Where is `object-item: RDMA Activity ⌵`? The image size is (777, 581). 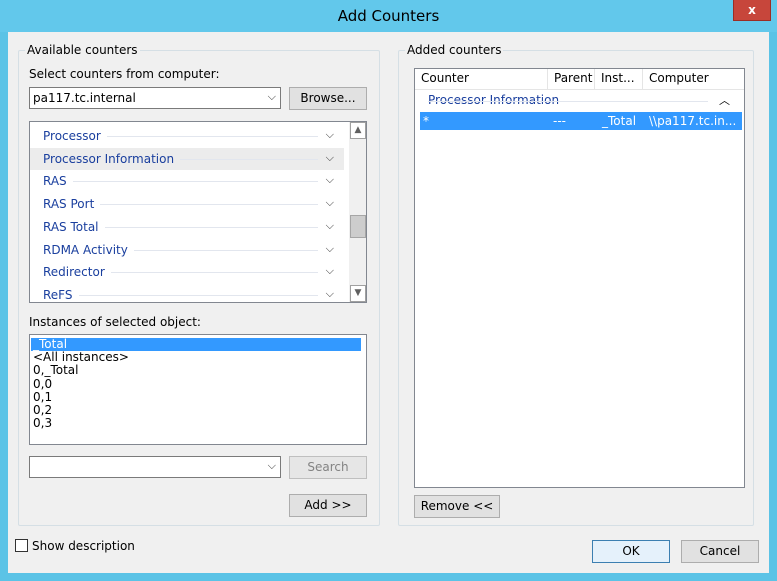 object-item: RDMA Activity ⌵ is located at coordinates (187, 250).